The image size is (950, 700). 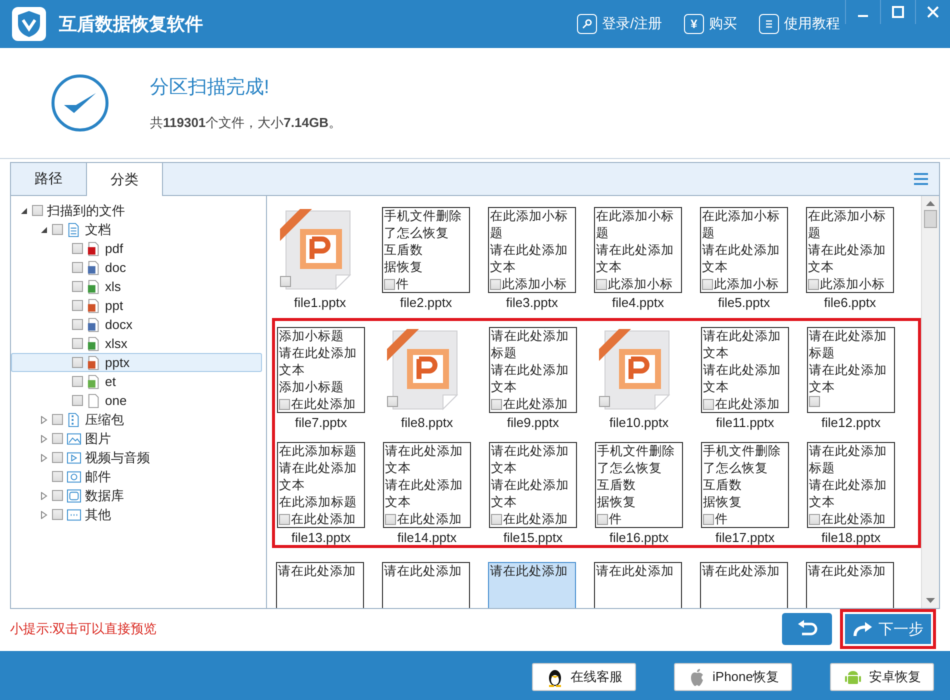 What do you see at coordinates (136, 476) in the screenshot?
I see `tree-item: 邮件` at bounding box center [136, 476].